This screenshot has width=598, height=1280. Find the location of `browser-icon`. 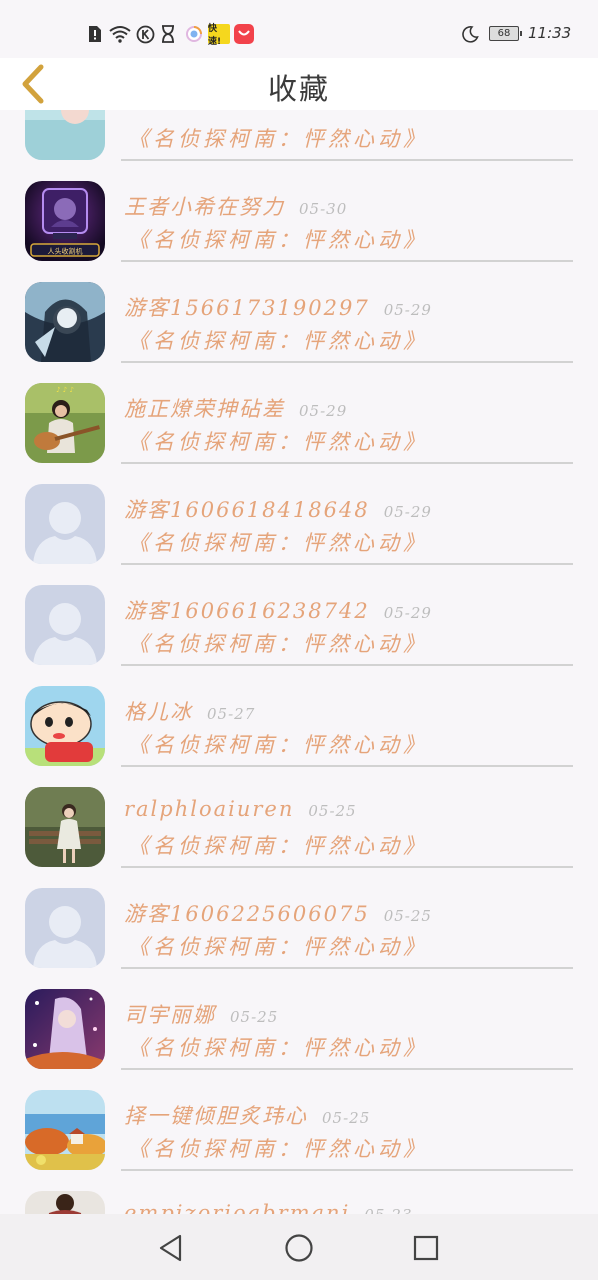

browser-icon is located at coordinates (194, 34).